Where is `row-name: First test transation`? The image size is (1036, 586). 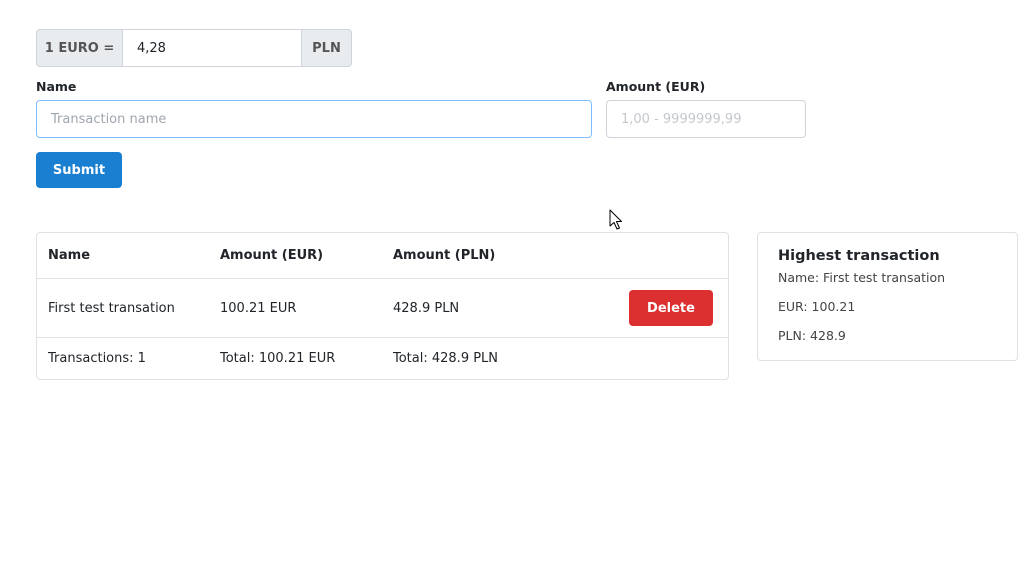 row-name: First test transation is located at coordinates (111, 308).